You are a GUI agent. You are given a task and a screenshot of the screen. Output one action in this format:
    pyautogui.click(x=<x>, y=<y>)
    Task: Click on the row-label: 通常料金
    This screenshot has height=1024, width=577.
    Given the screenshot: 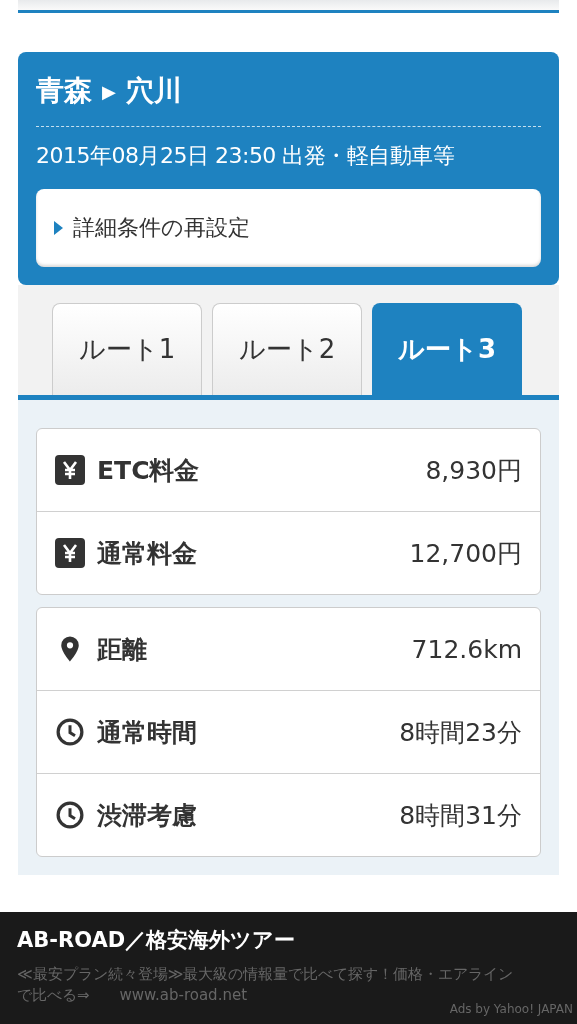 What is the action you would take?
    pyautogui.click(x=147, y=553)
    